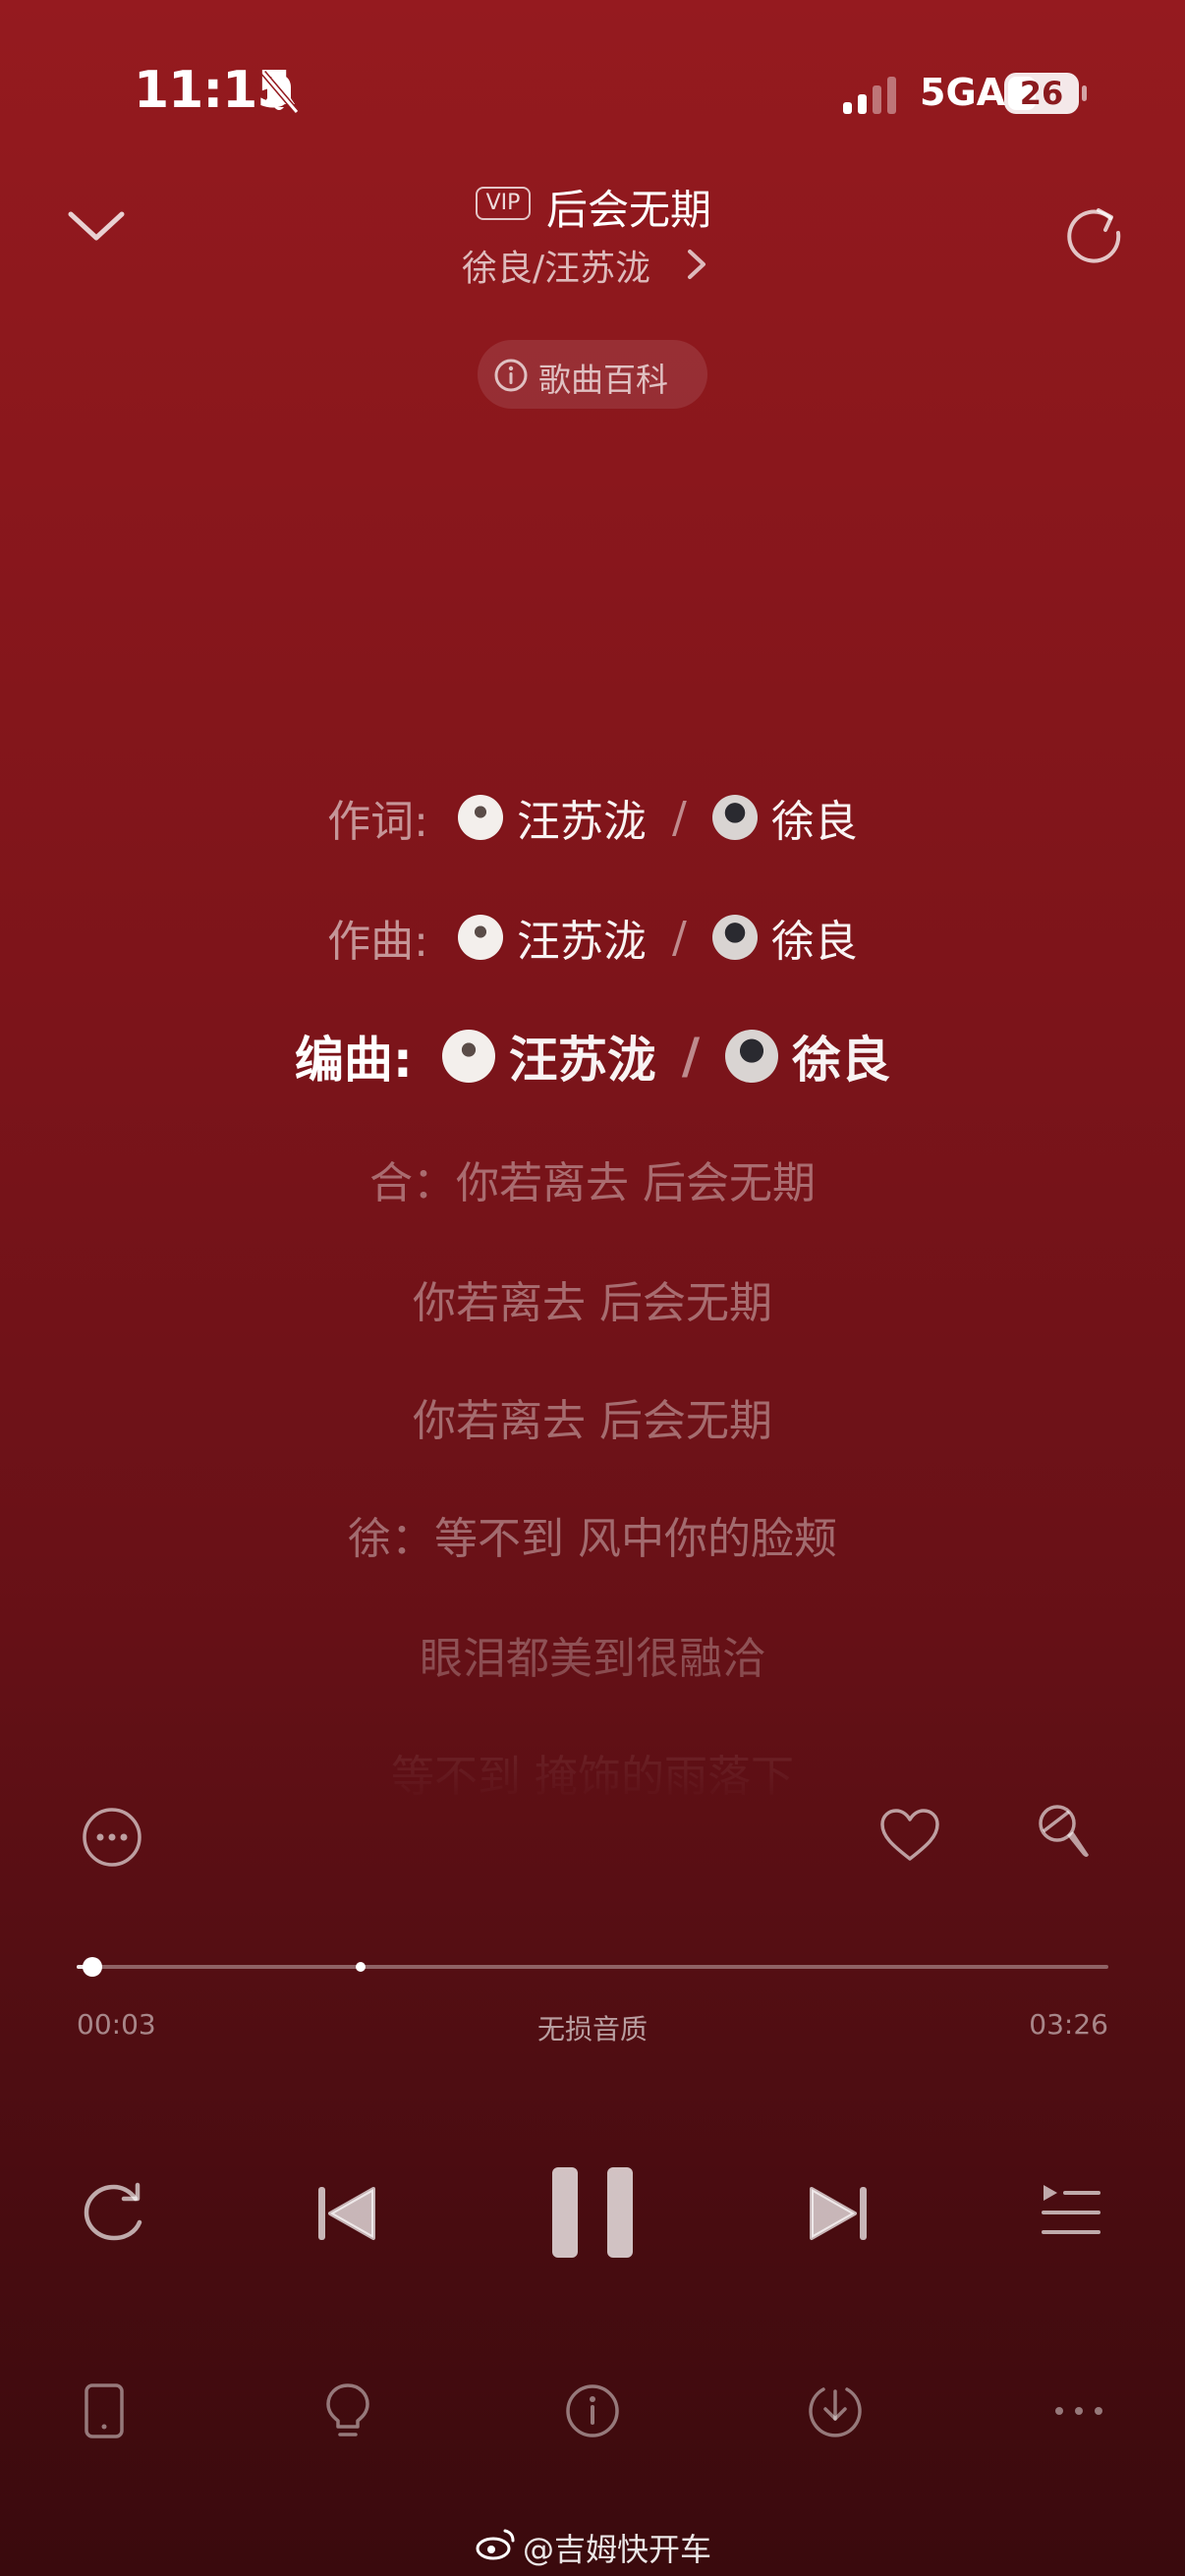 This screenshot has width=1185, height=2576. I want to click on song-wiki-label: 歌曲百科, so click(603, 377).